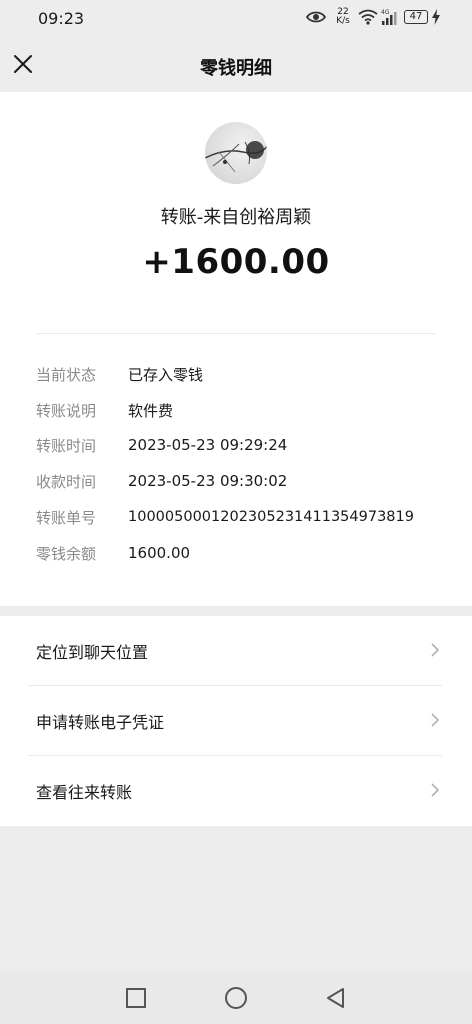 The width and height of the screenshot is (472, 1024). I want to click on info-row-note: 转账说明 软件费, so click(241, 410).